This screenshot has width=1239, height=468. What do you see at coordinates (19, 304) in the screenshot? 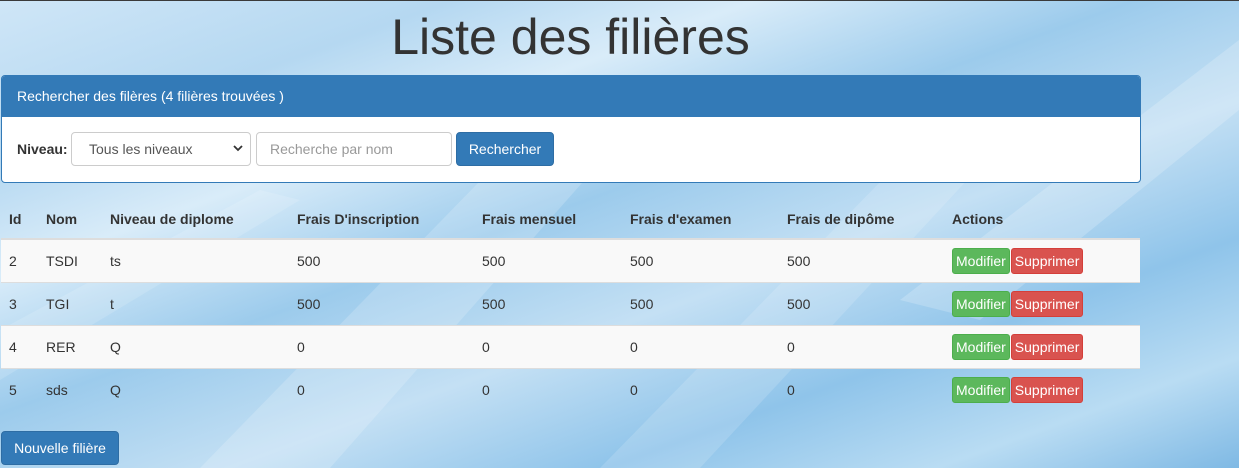
I see `cell-id: 3` at bounding box center [19, 304].